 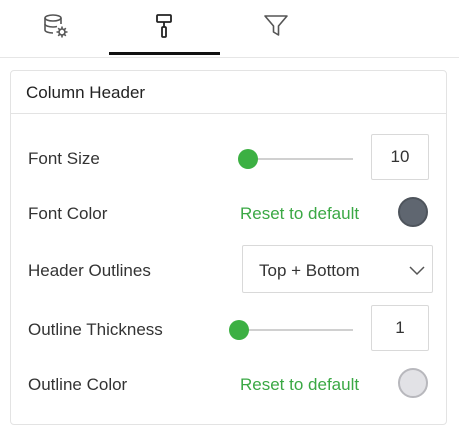 I want to click on outline-thickness-label: Outline Thickness, so click(x=95, y=329).